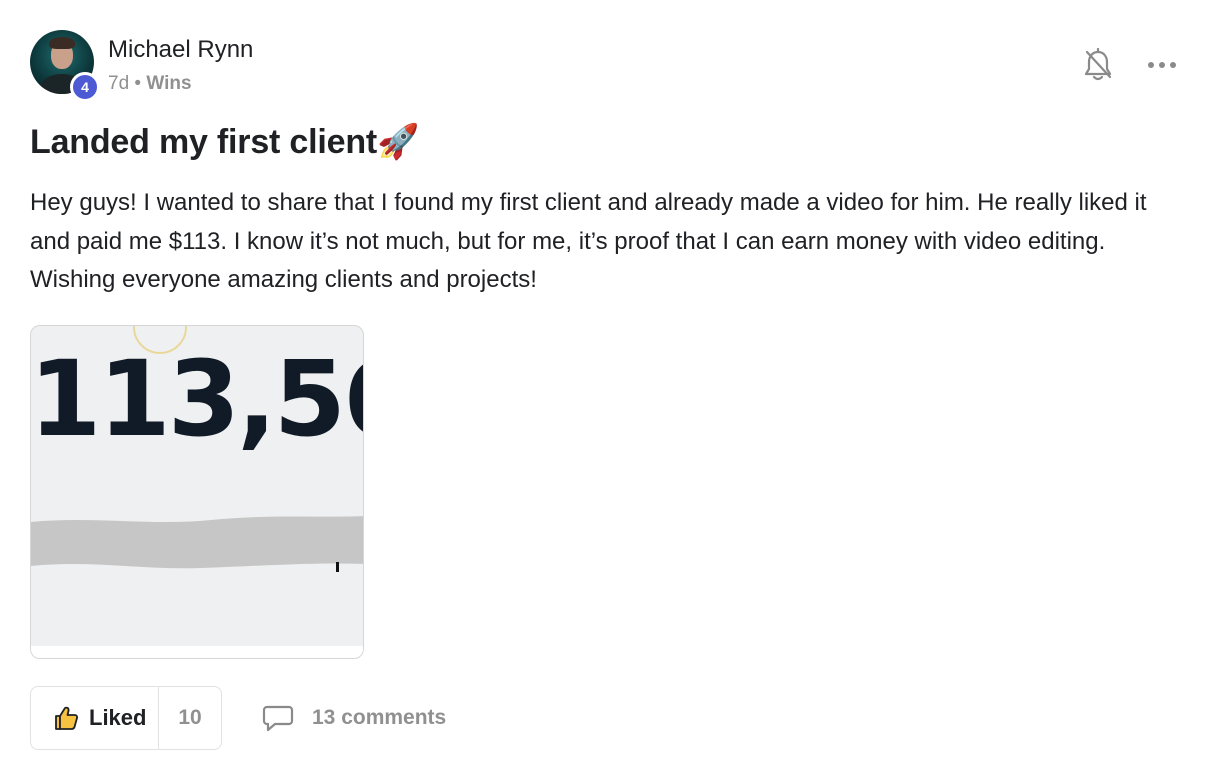 This screenshot has height=766, width=1230. I want to click on like-count: 10, so click(190, 718).